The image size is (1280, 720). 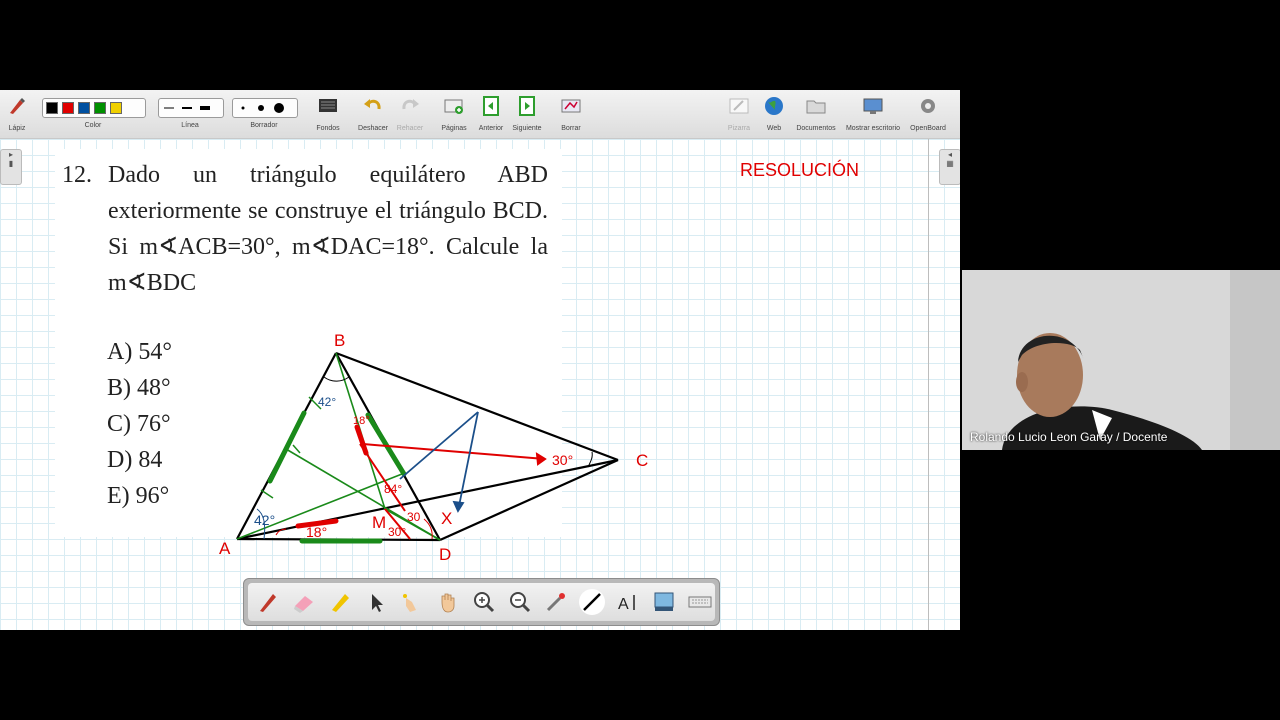 What do you see at coordinates (520, 602) in the screenshot?
I see `zoom-out-icon` at bounding box center [520, 602].